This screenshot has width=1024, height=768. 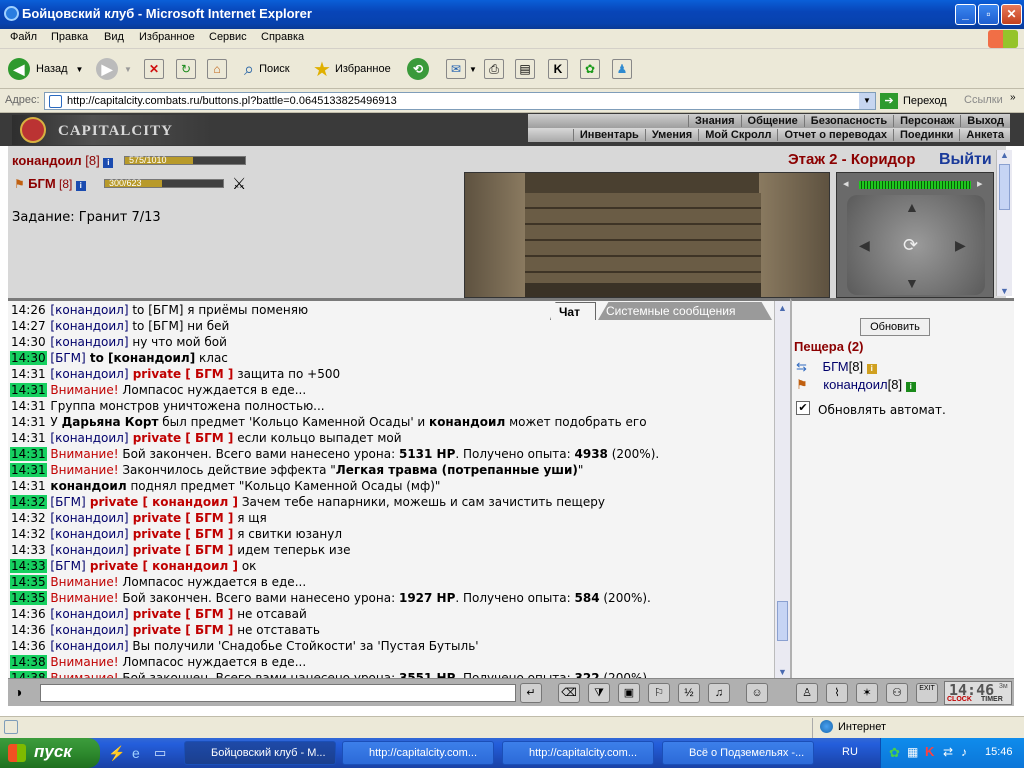 What do you see at coordinates (42, 183) in the screenshot?
I see `ally-name: БГМ` at bounding box center [42, 183].